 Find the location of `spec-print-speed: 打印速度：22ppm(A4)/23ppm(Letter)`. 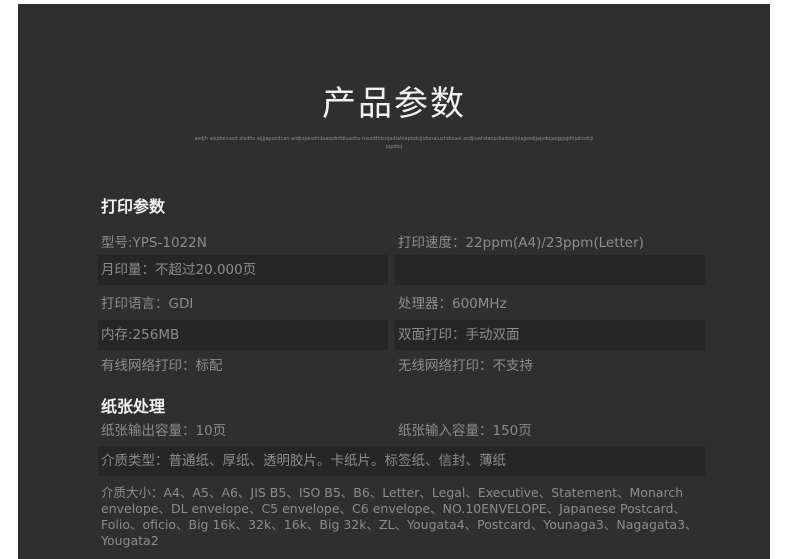

spec-print-speed: 打印速度：22ppm(A4)/23ppm(Letter) is located at coordinates (521, 243).